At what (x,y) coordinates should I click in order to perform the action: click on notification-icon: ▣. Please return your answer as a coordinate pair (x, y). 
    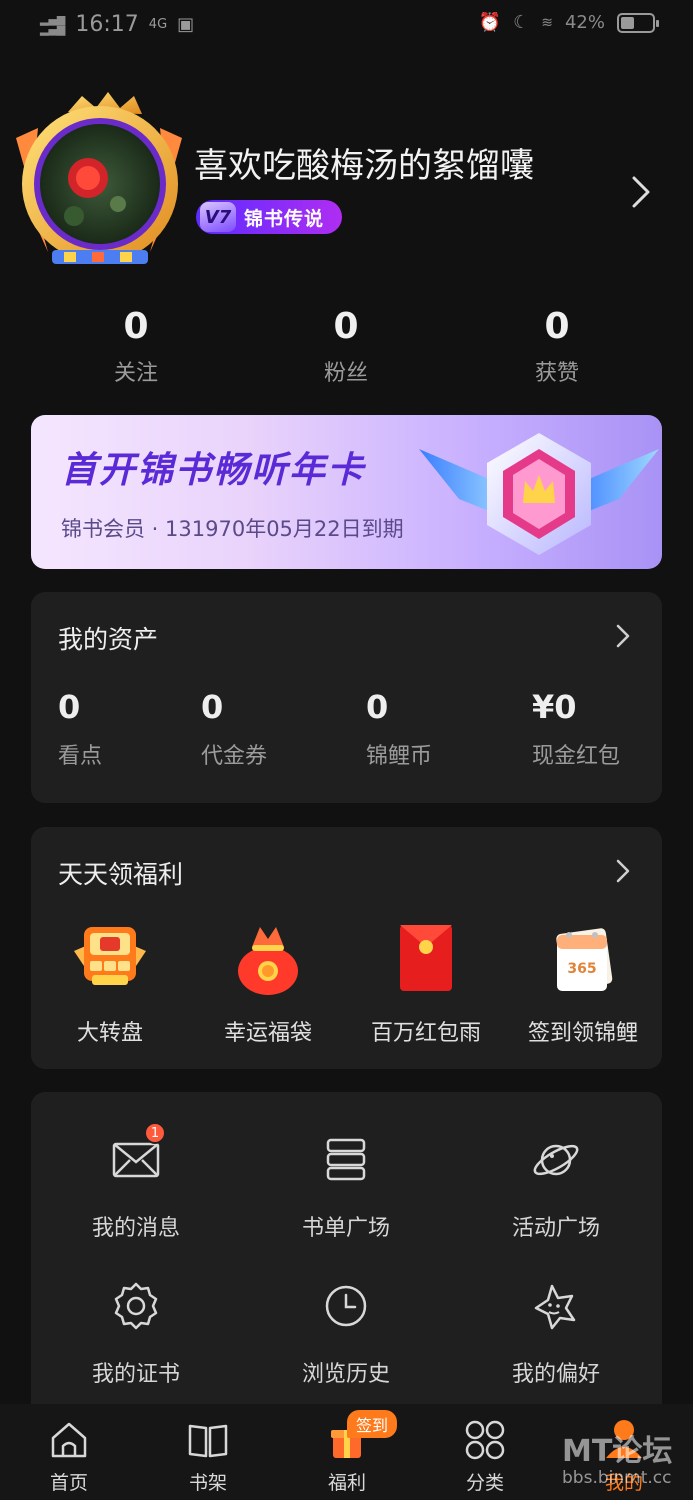
    Looking at the image, I should click on (186, 24).